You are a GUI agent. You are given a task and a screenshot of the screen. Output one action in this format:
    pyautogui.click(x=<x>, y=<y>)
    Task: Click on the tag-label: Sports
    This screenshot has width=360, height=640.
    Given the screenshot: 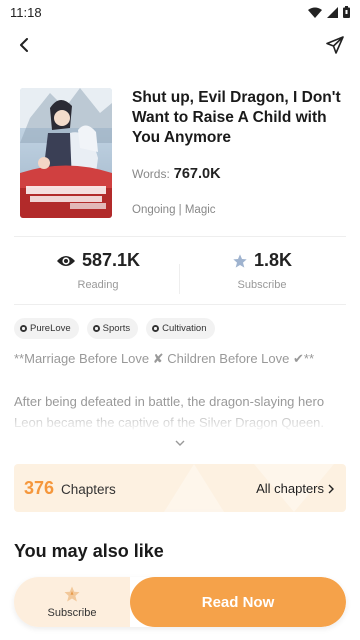 What is the action you would take?
    pyautogui.click(x=116, y=328)
    